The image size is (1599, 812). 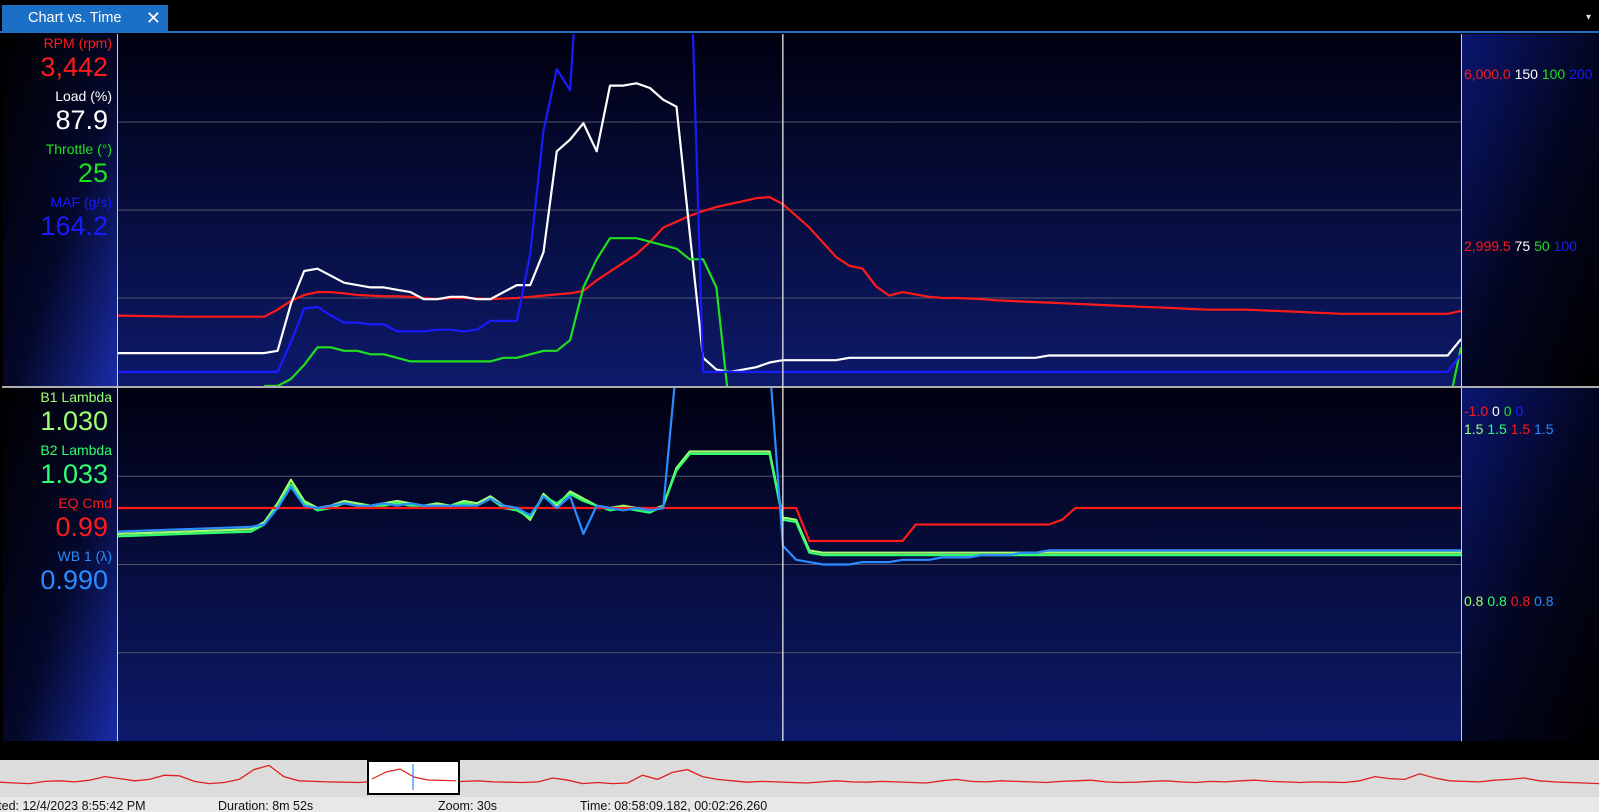 I want to click on scale-value: 6,000.0, so click(x=1487, y=74).